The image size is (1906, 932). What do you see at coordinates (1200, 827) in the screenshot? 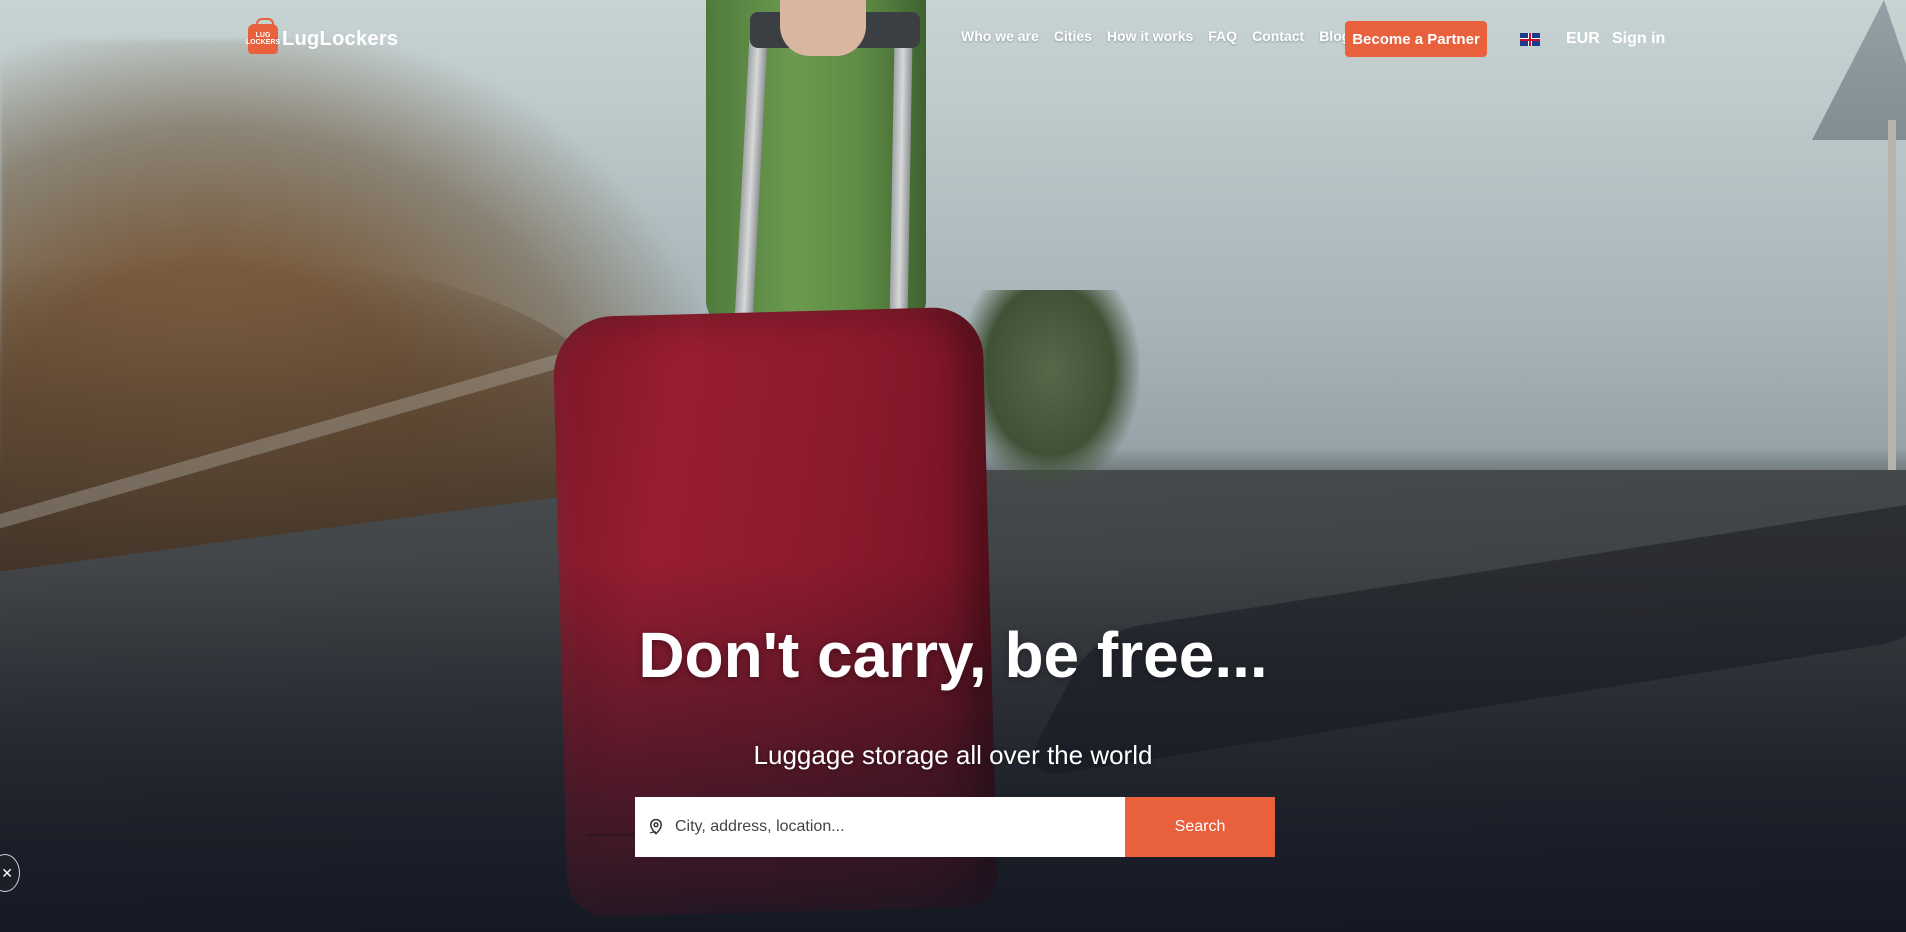
I see `search-button: Search` at bounding box center [1200, 827].